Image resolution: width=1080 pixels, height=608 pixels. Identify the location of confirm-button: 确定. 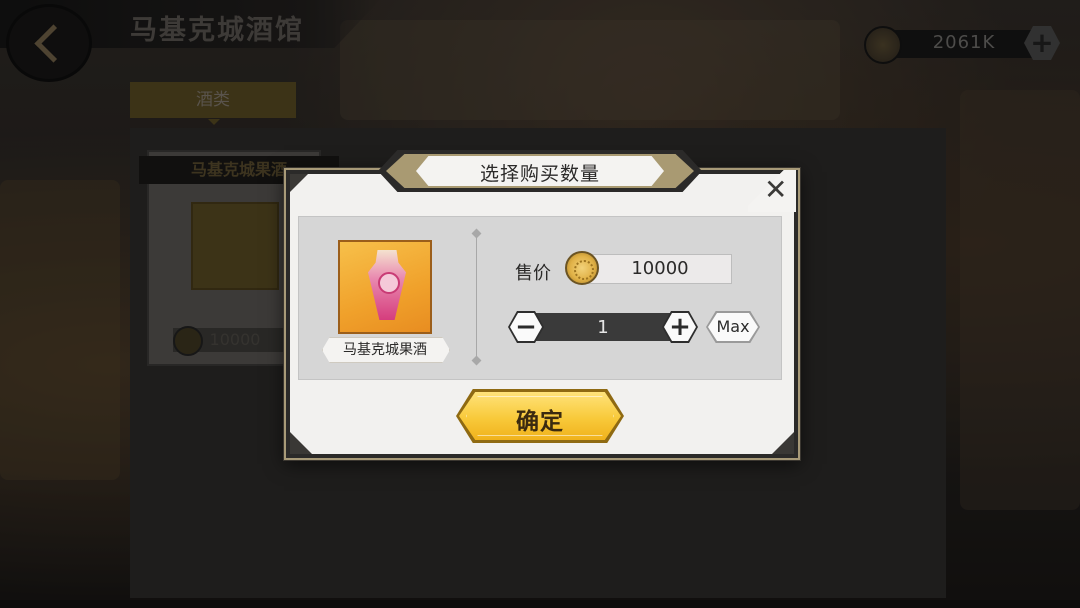
(540, 416).